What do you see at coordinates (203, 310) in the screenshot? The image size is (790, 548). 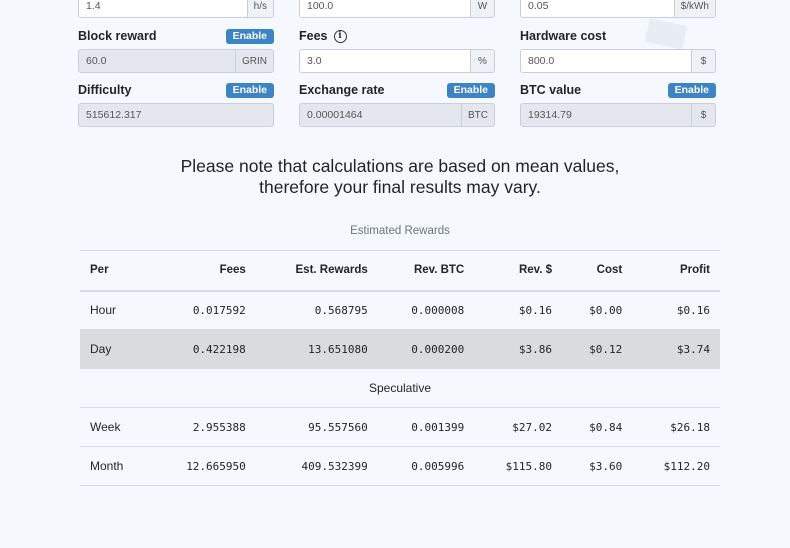 I see `cell-fees: 0.017592` at bounding box center [203, 310].